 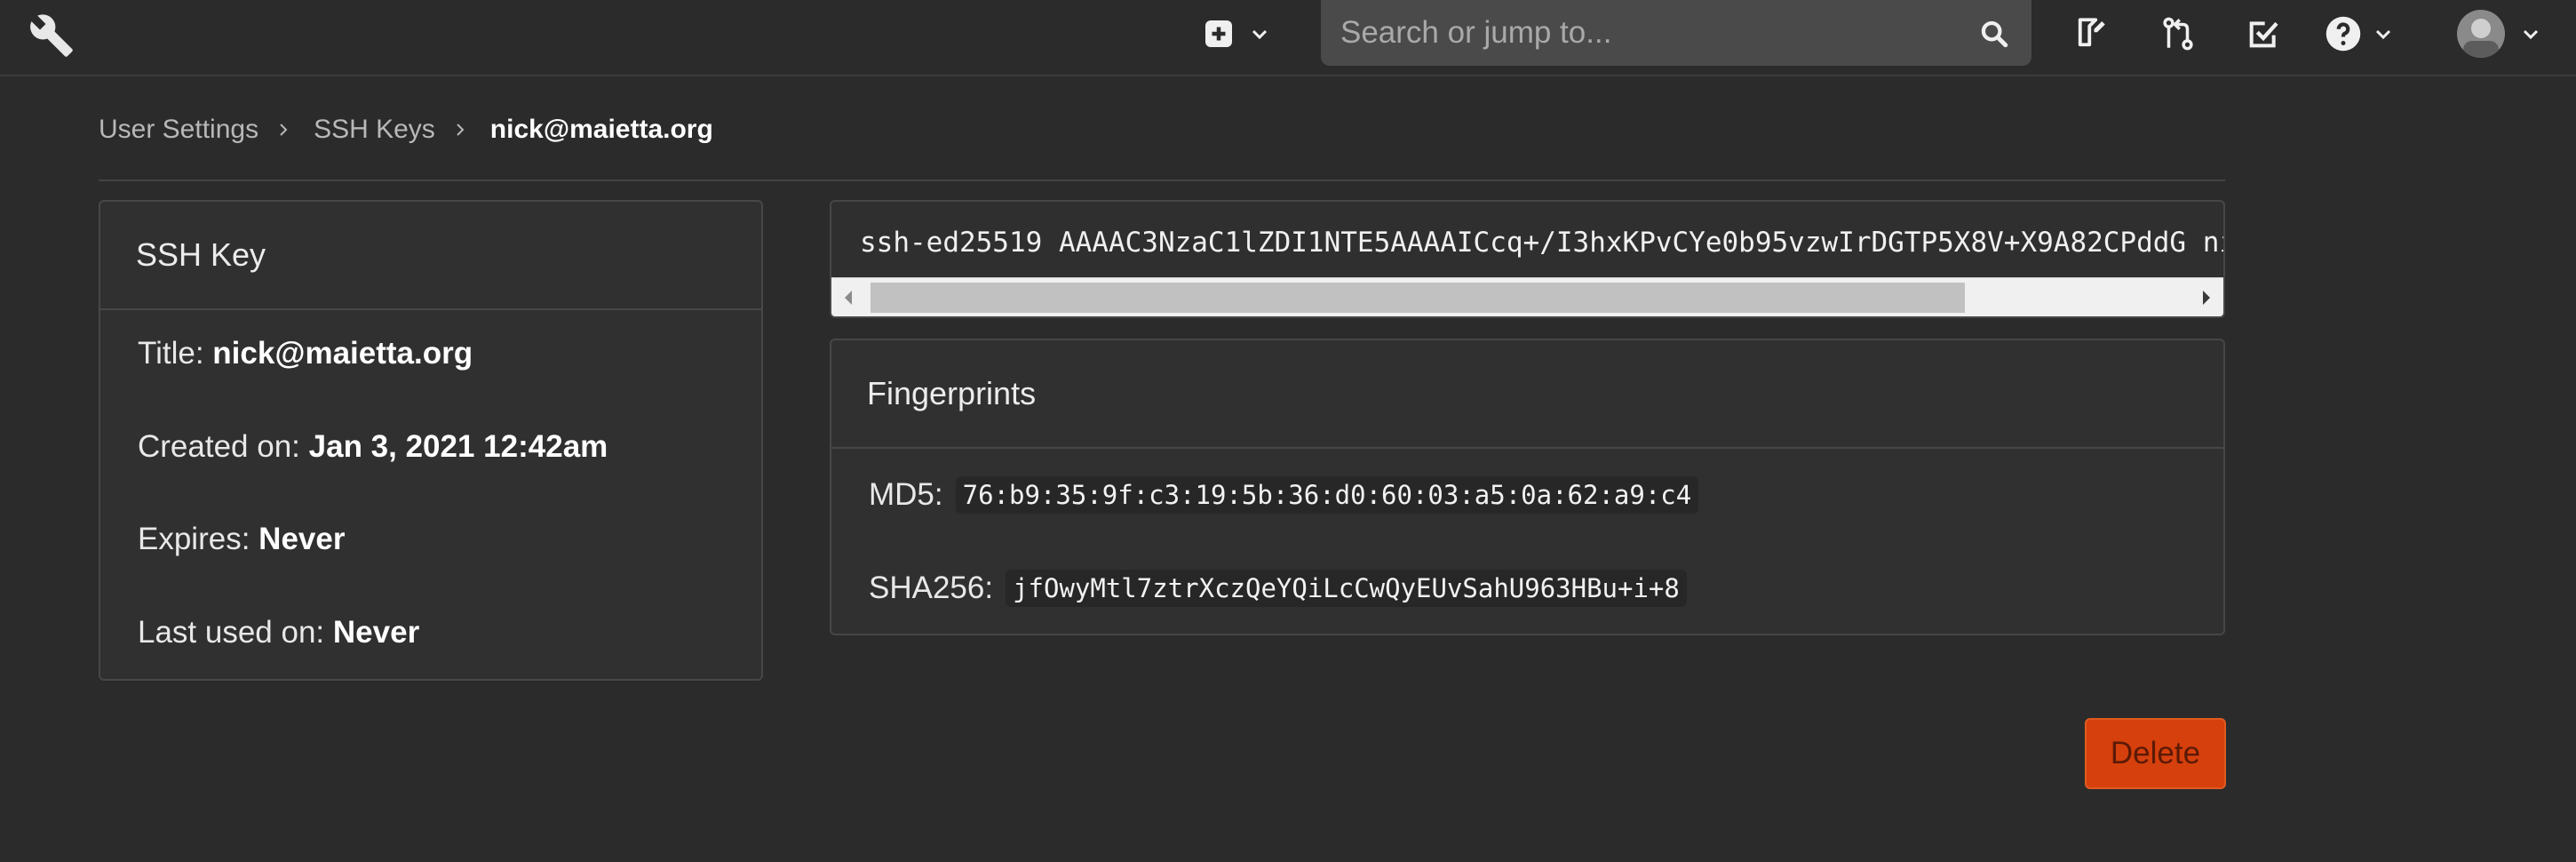 I want to click on help-icon, so click(x=2343, y=34).